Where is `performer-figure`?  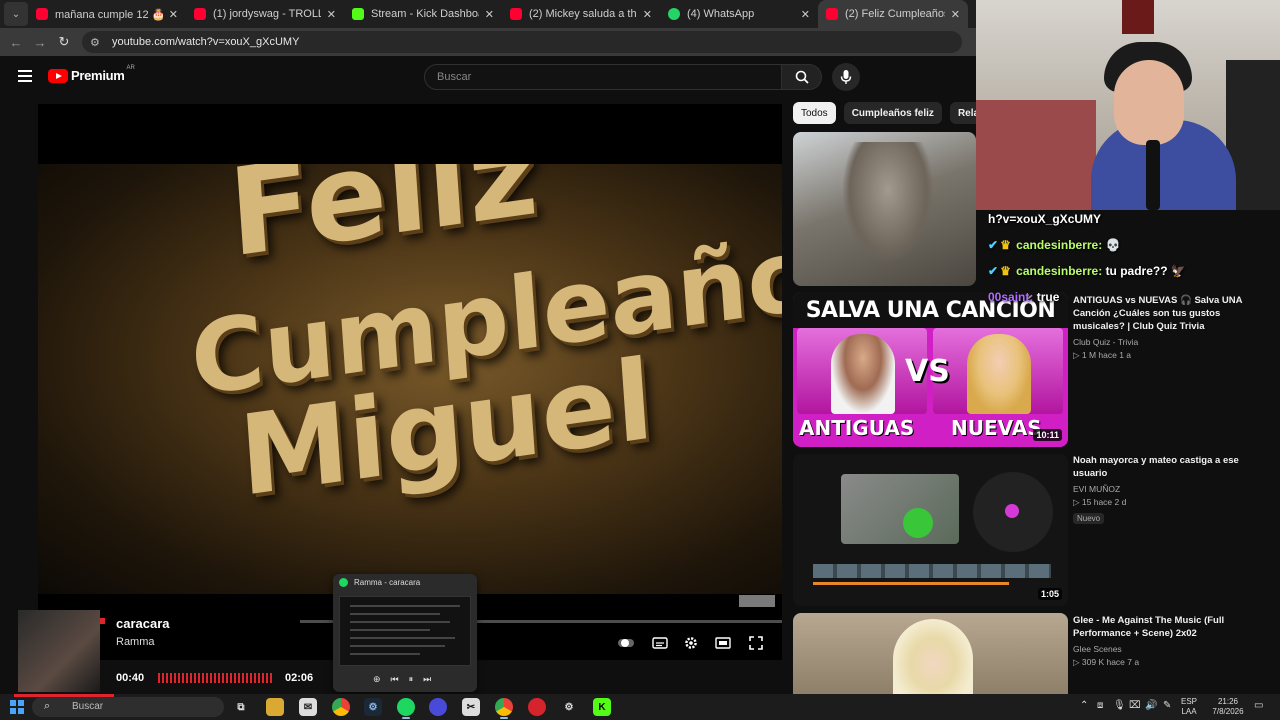 performer-figure is located at coordinates (933, 656).